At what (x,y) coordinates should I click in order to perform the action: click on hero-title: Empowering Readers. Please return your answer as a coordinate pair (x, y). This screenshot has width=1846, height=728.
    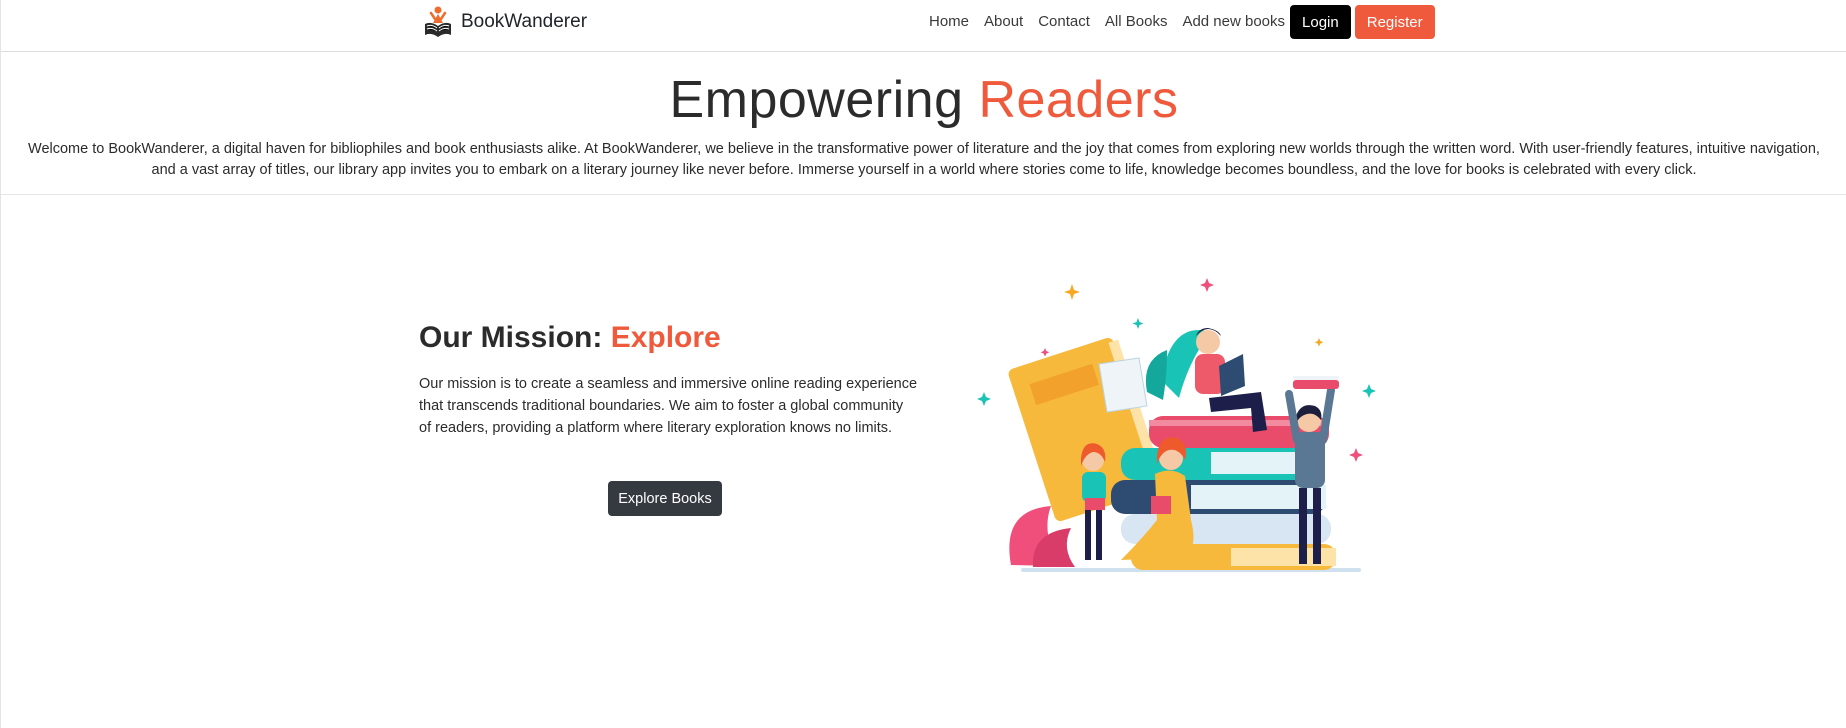
    Looking at the image, I should click on (923, 100).